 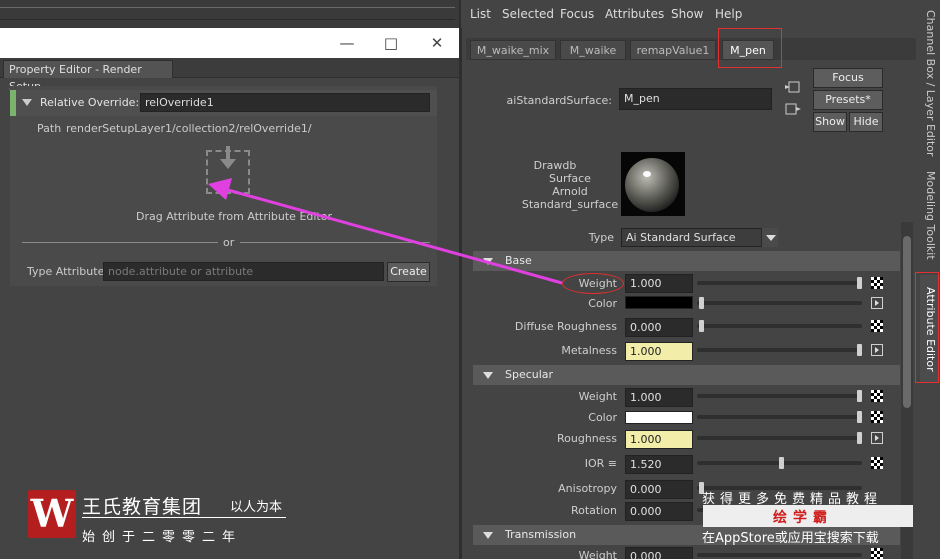 What do you see at coordinates (385, 231) in the screenshot?
I see `annotation-arrow` at bounding box center [385, 231].